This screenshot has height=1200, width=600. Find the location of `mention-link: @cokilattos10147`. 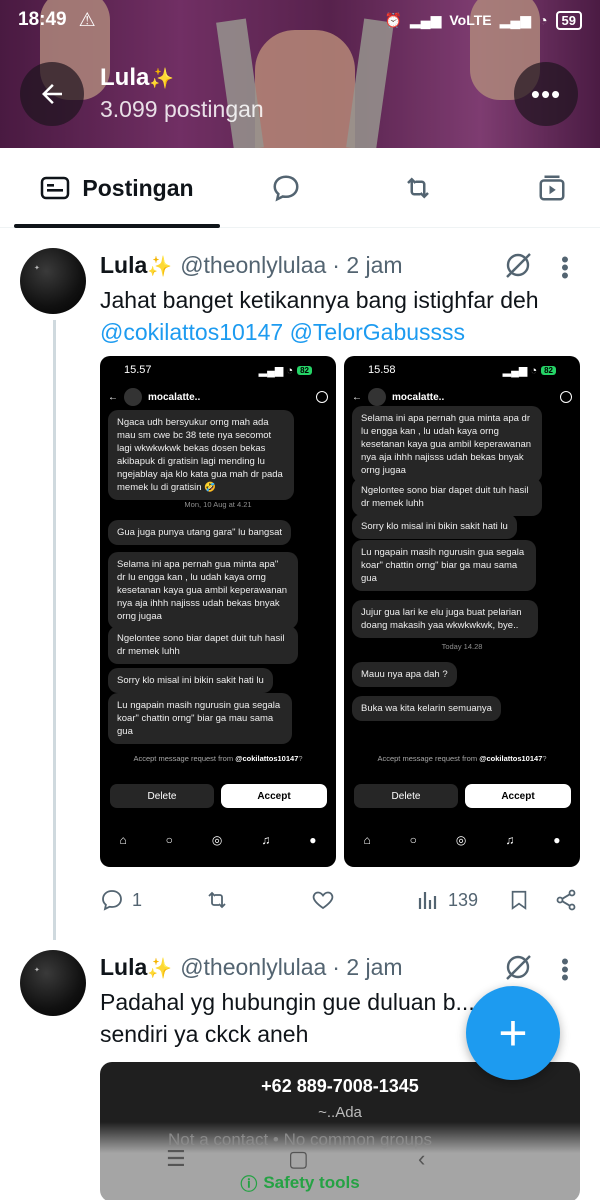

mention-link: @cokilattos10147 is located at coordinates (191, 332).